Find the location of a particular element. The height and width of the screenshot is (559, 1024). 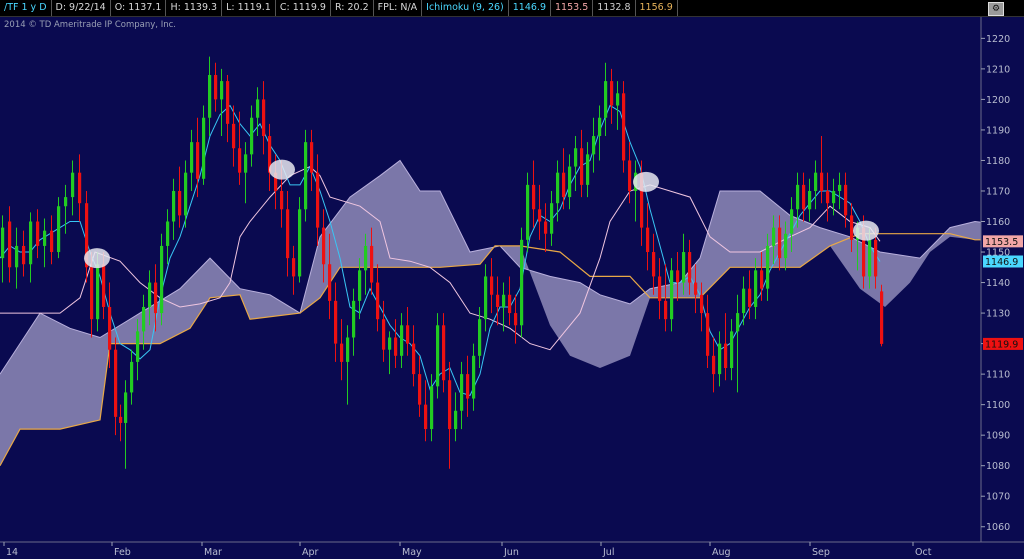

price-label-text: 1146.9 is located at coordinates (1001, 262).